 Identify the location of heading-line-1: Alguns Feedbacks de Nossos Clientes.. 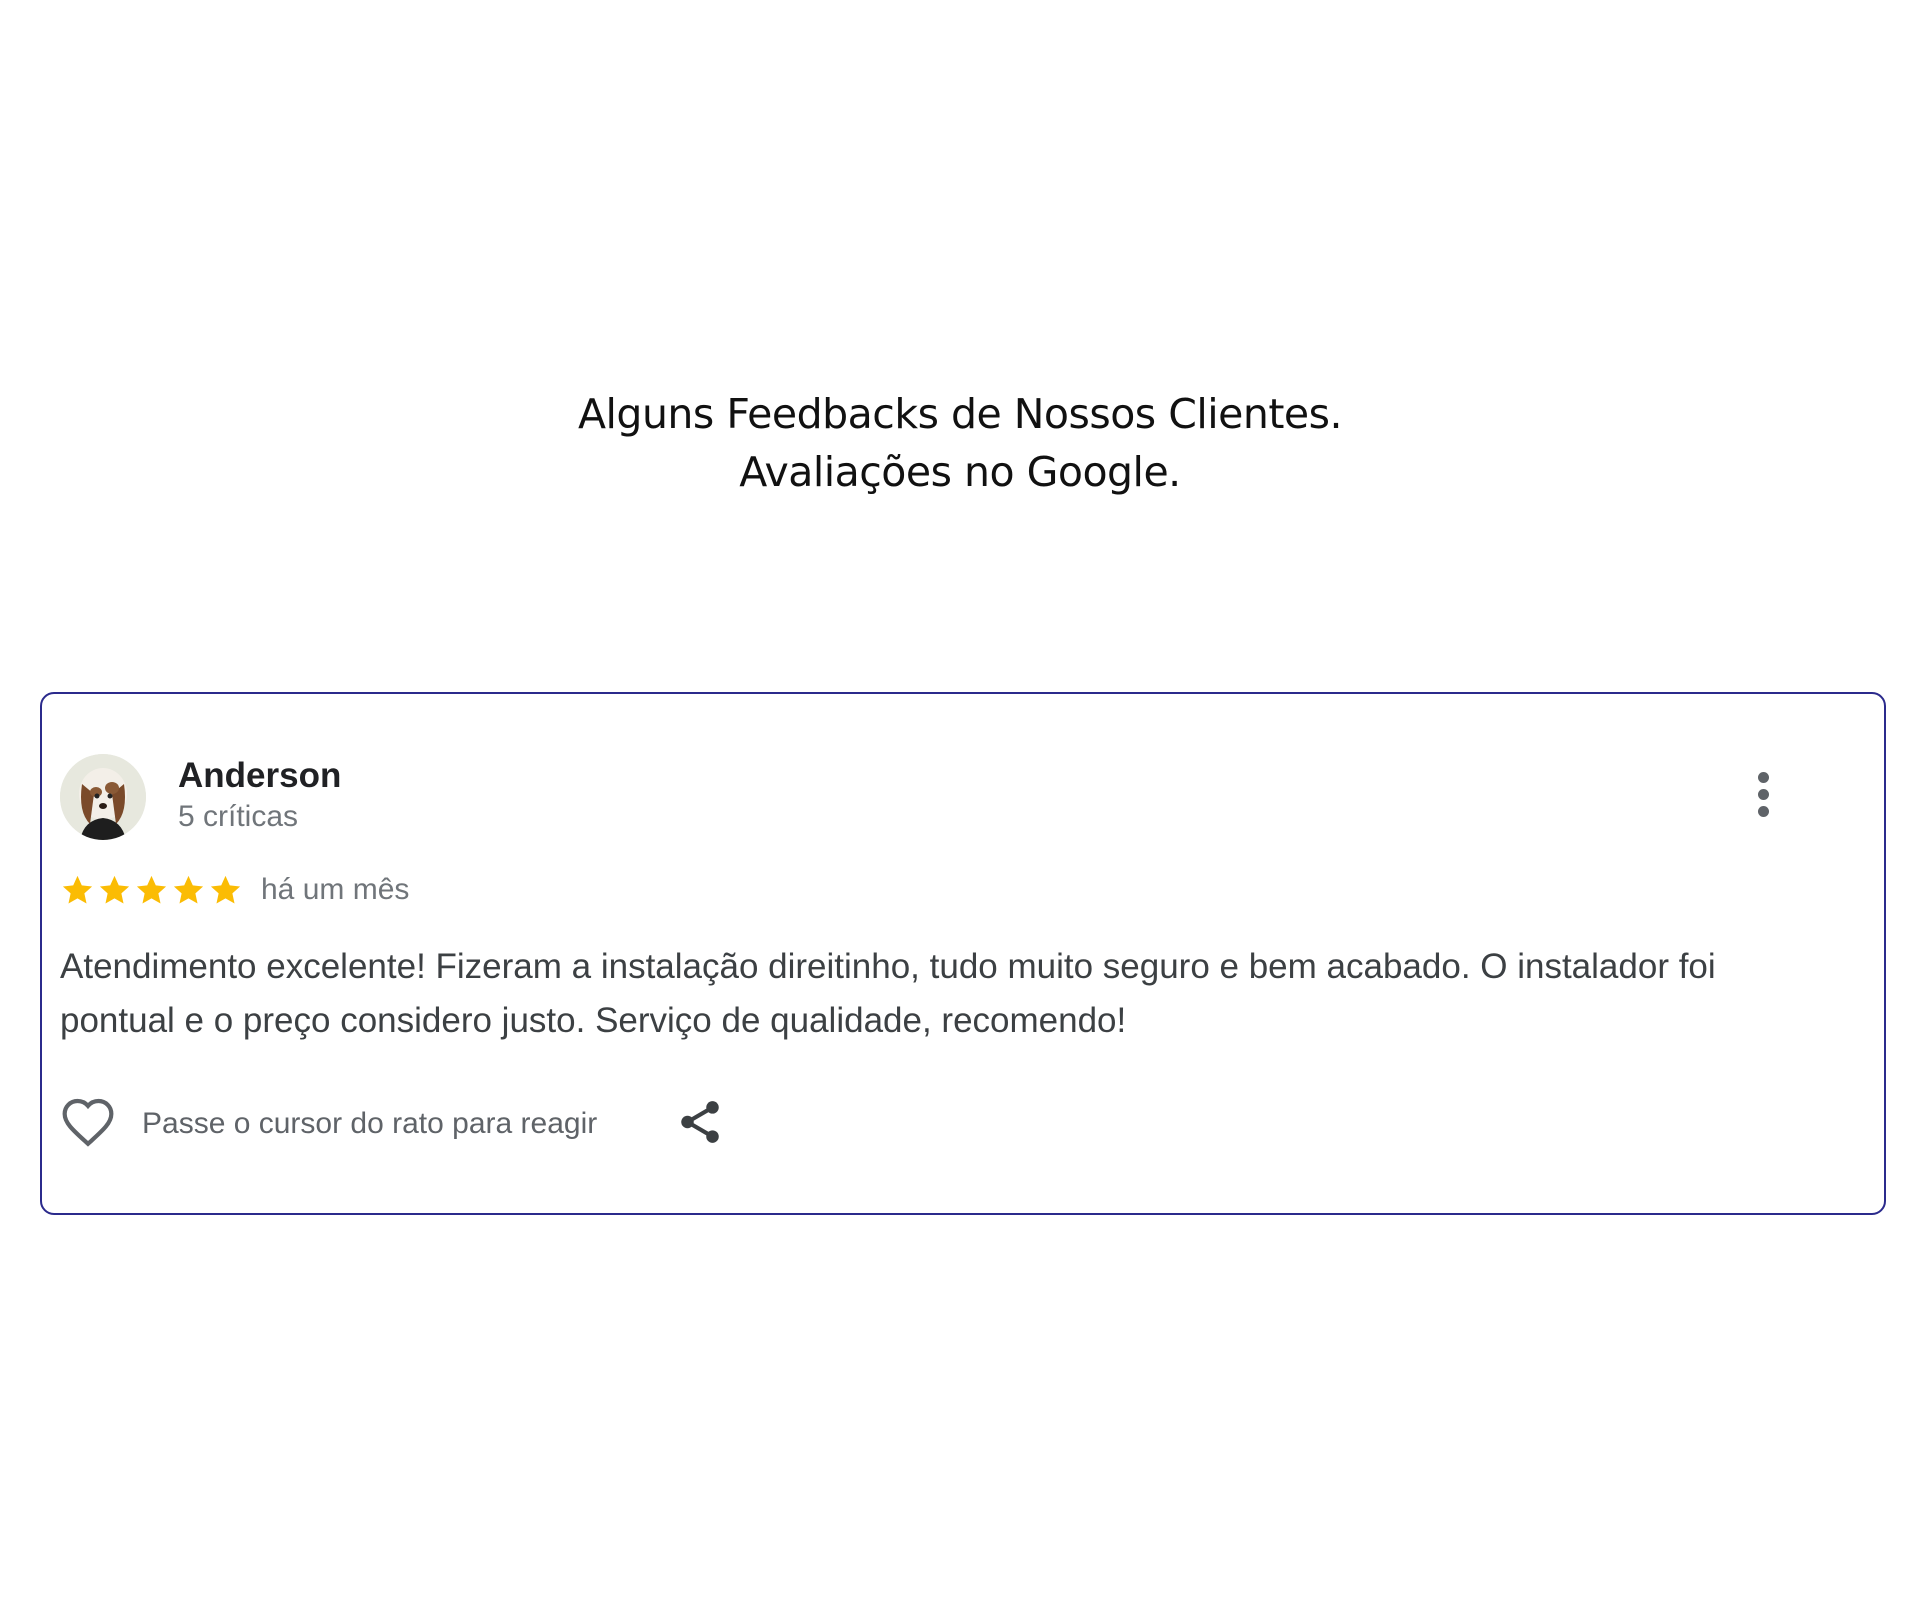
(960, 414).